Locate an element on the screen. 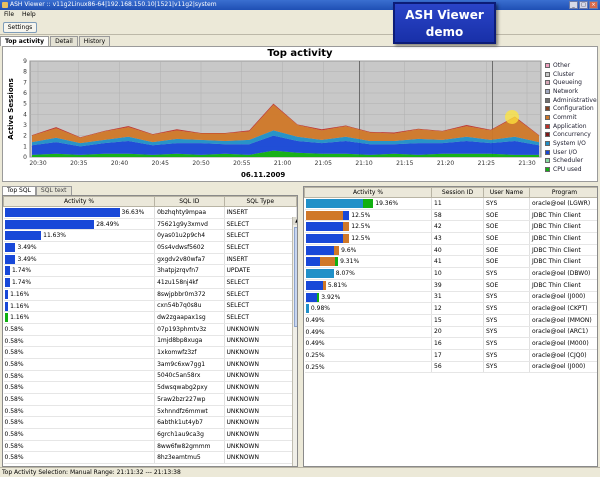 This screenshot has width=600, height=477. user-name-cell: SYS is located at coordinates (506, 273).